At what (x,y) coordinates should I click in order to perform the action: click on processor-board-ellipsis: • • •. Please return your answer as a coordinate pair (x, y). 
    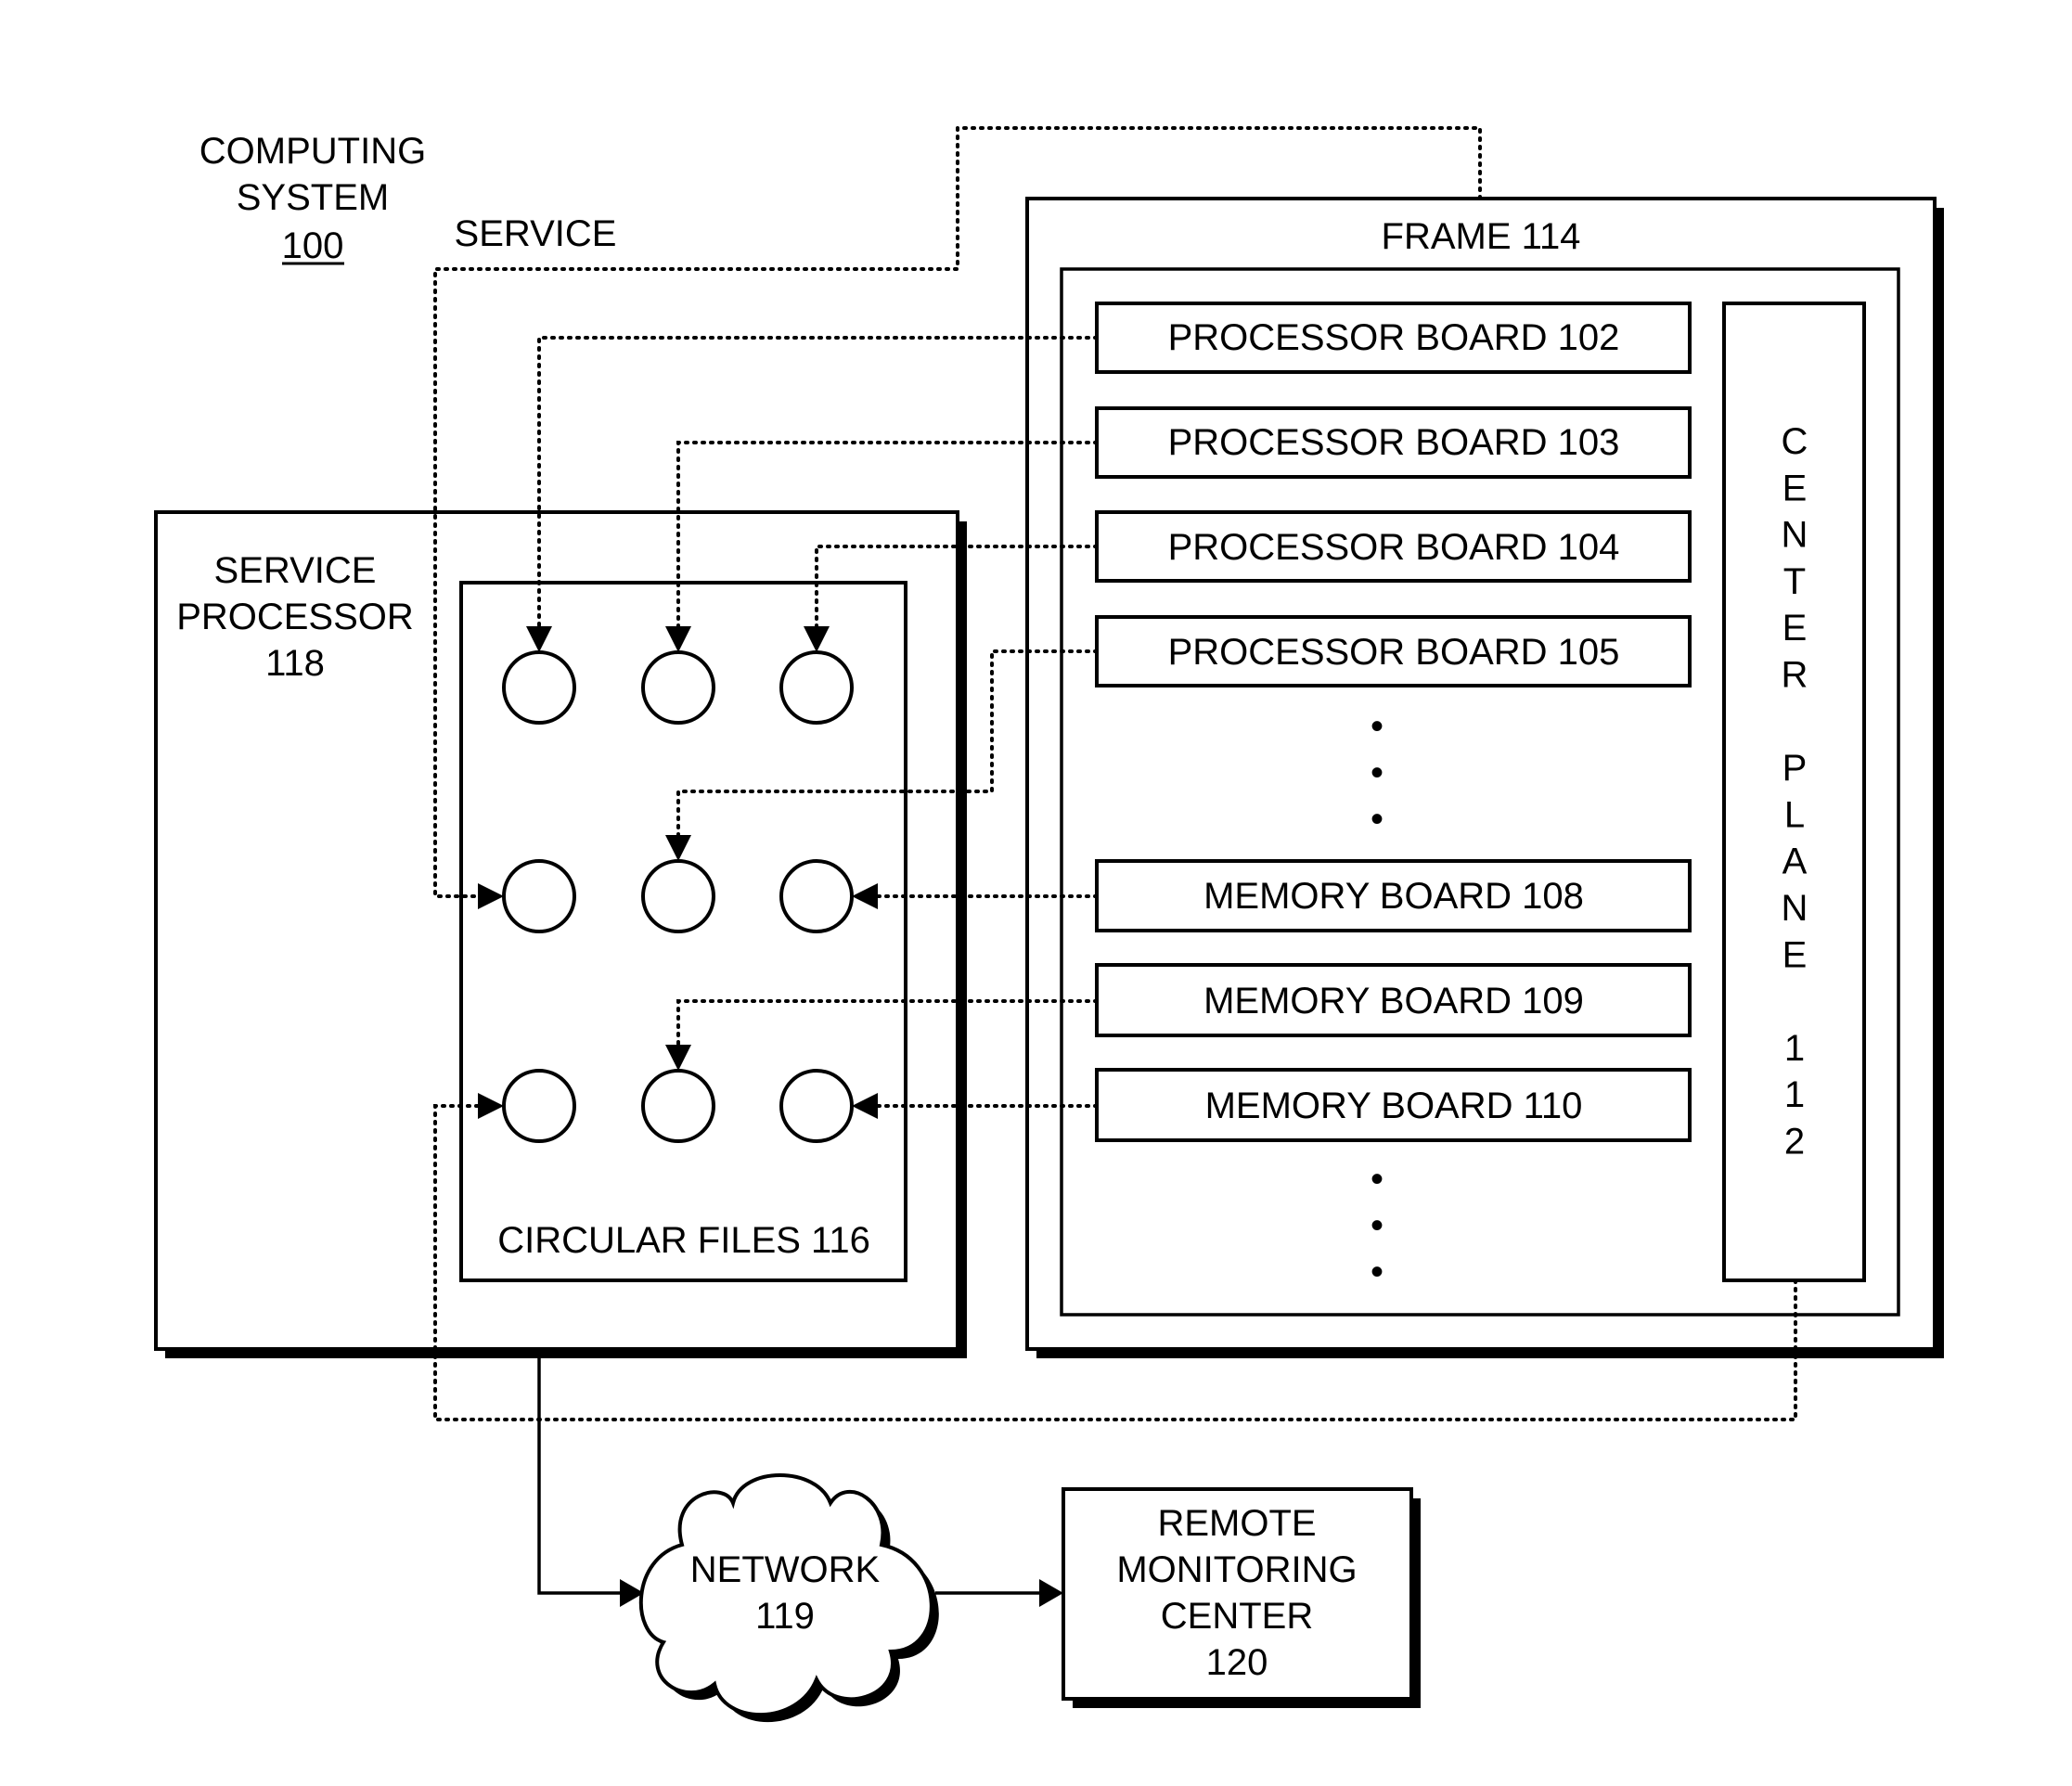
    Looking at the image, I should click on (1377, 773).